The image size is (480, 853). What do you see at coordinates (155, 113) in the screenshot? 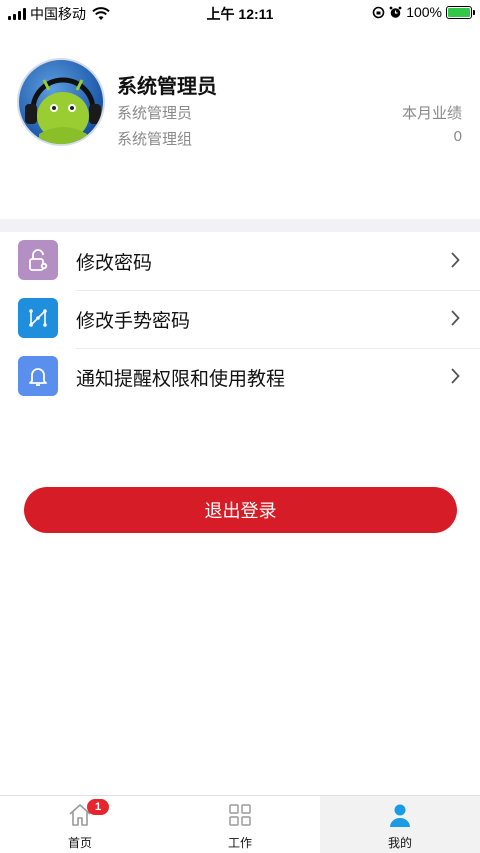
I see `profile-role: 系统管理员` at bounding box center [155, 113].